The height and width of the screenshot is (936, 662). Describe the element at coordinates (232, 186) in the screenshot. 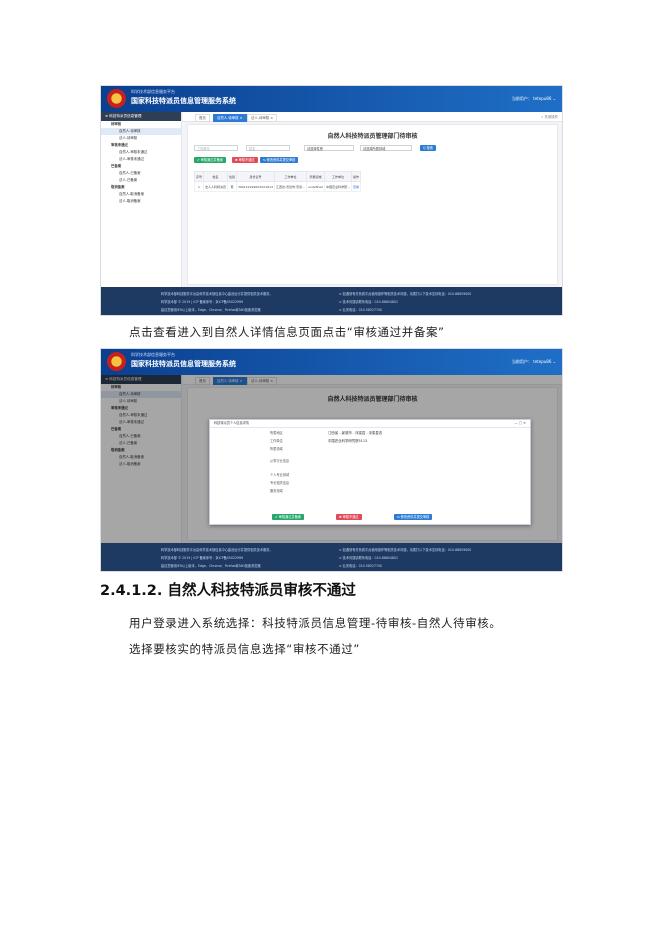

I see `table-cell: 男` at that location.